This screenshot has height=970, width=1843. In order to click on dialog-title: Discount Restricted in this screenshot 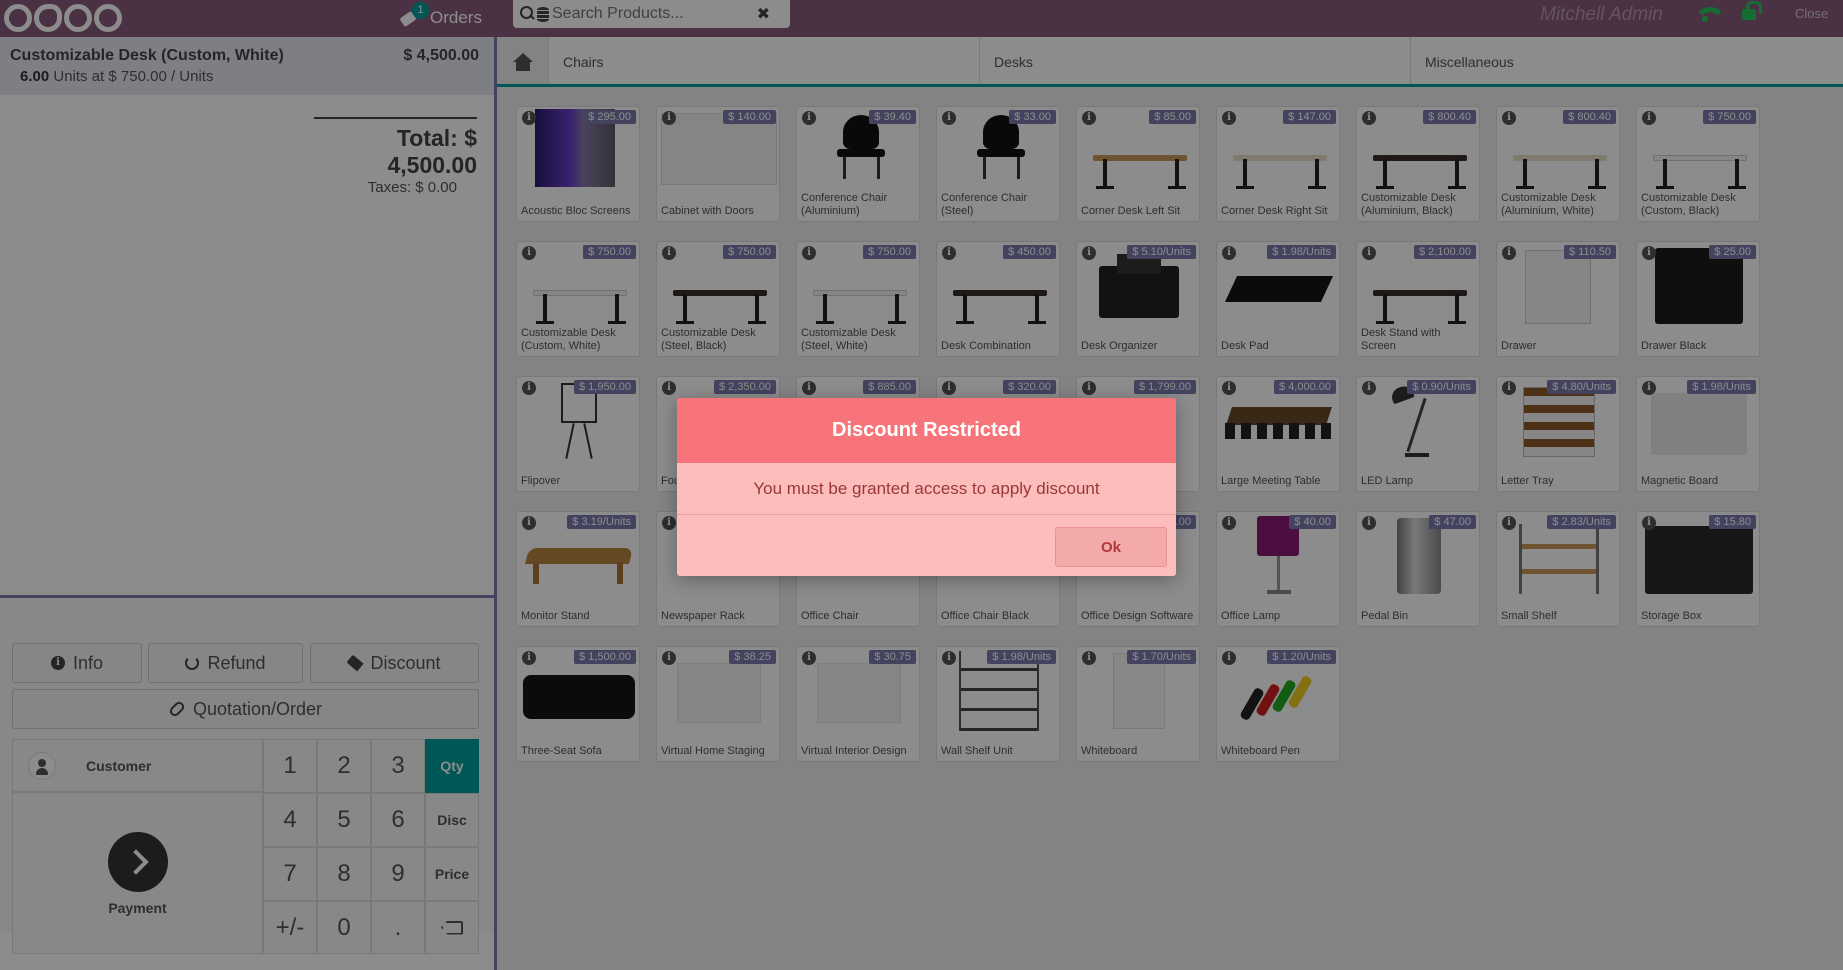, I will do `click(926, 430)`.